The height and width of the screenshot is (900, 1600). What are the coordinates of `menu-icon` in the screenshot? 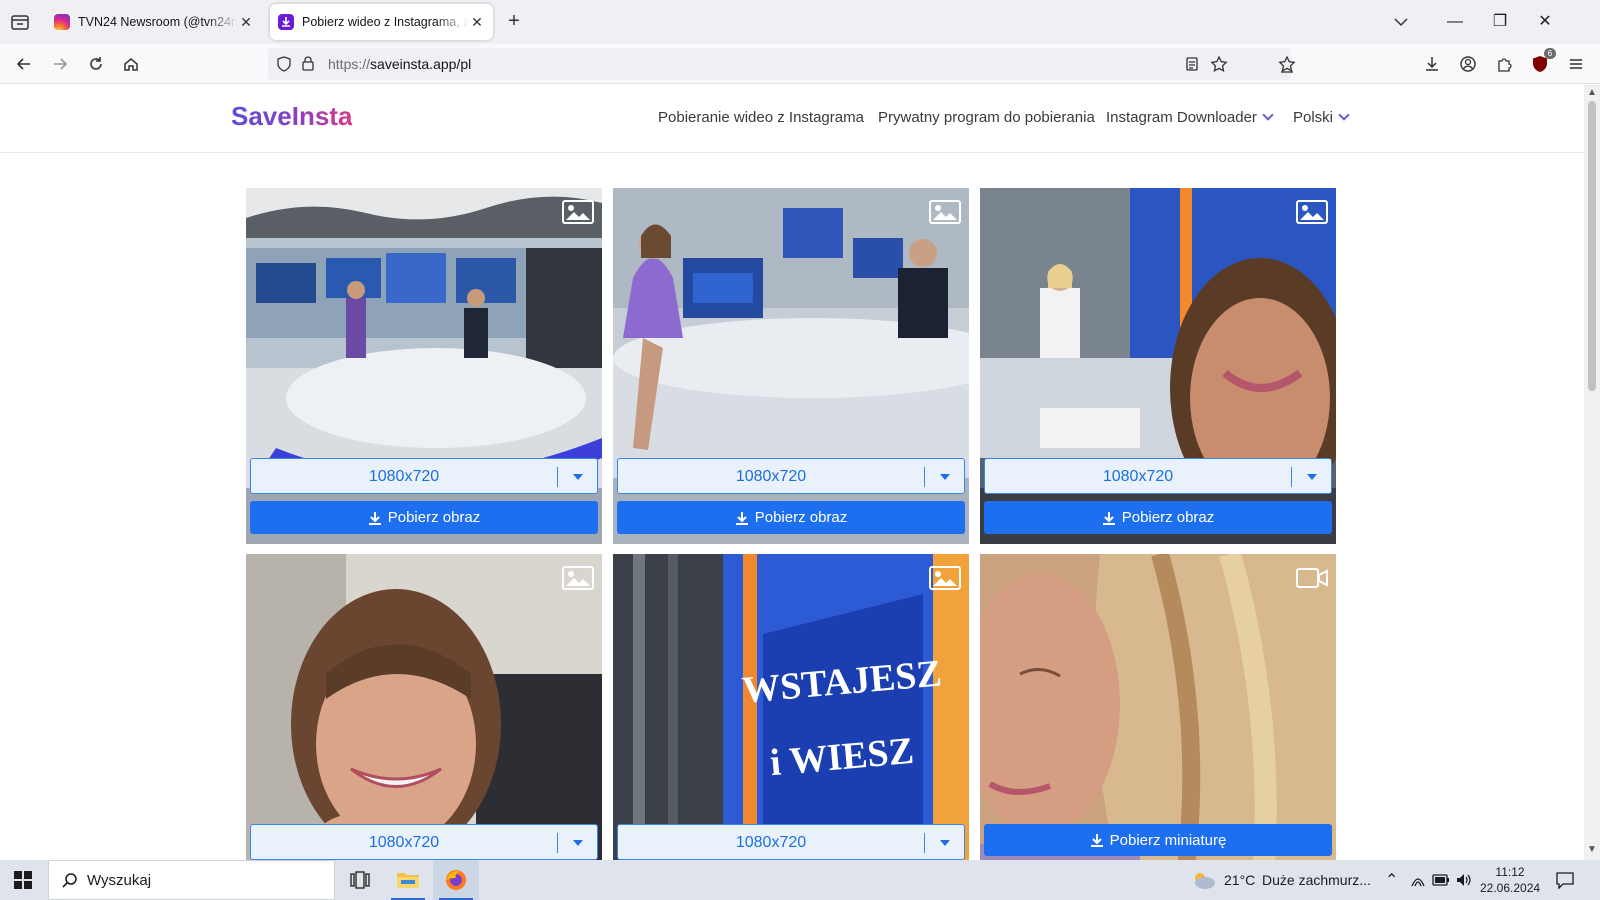 It's located at (1576, 64).